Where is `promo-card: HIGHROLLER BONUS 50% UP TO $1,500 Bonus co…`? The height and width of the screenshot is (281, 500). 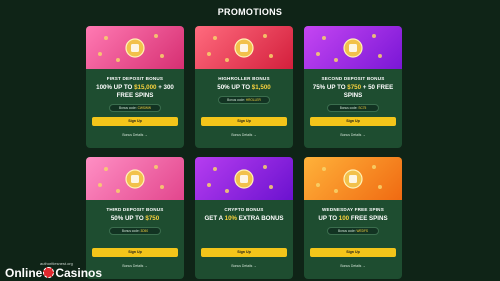 promo-card: HIGHROLLER BONUS 50% UP TO $1,500 Bonus co… is located at coordinates (244, 87).